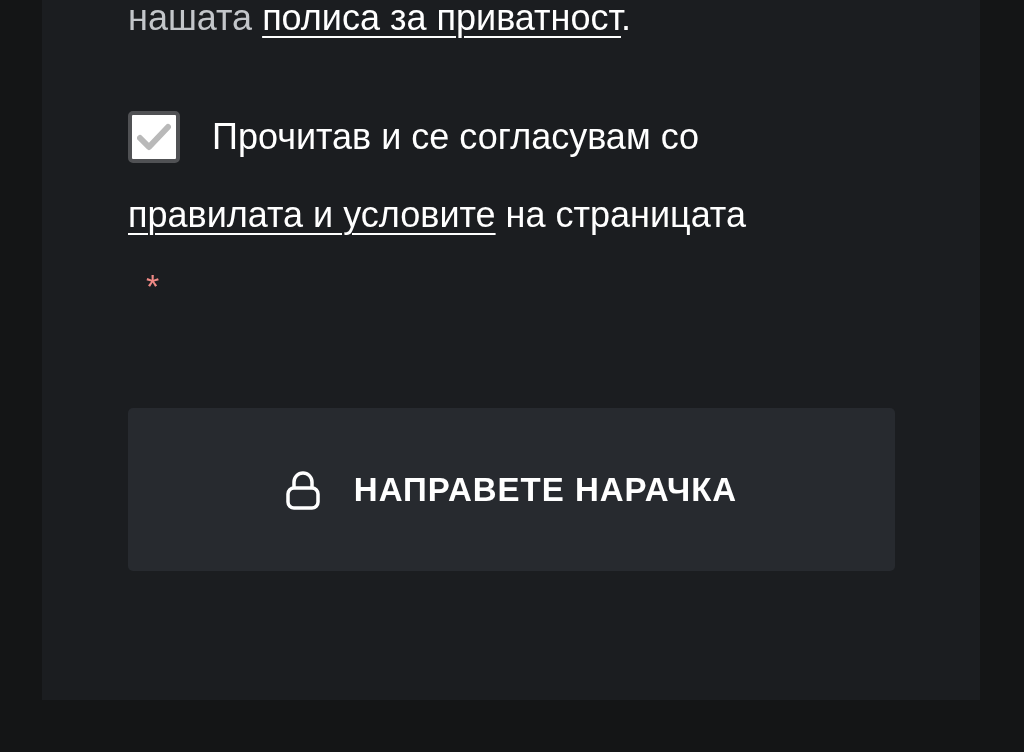 This screenshot has height=752, width=1024. What do you see at coordinates (441, 19) in the screenshot?
I see `privacy-policy-link: полиса за приватност` at bounding box center [441, 19].